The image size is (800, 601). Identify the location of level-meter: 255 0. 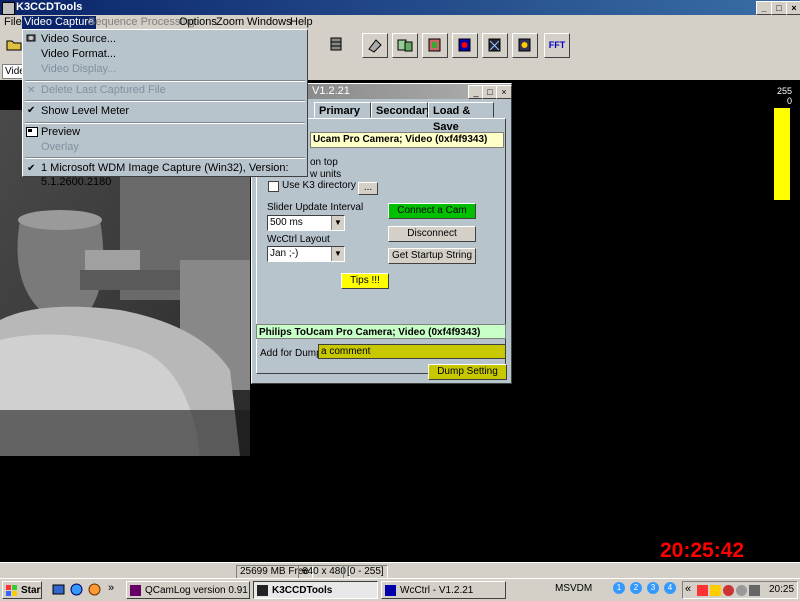
(782, 143).